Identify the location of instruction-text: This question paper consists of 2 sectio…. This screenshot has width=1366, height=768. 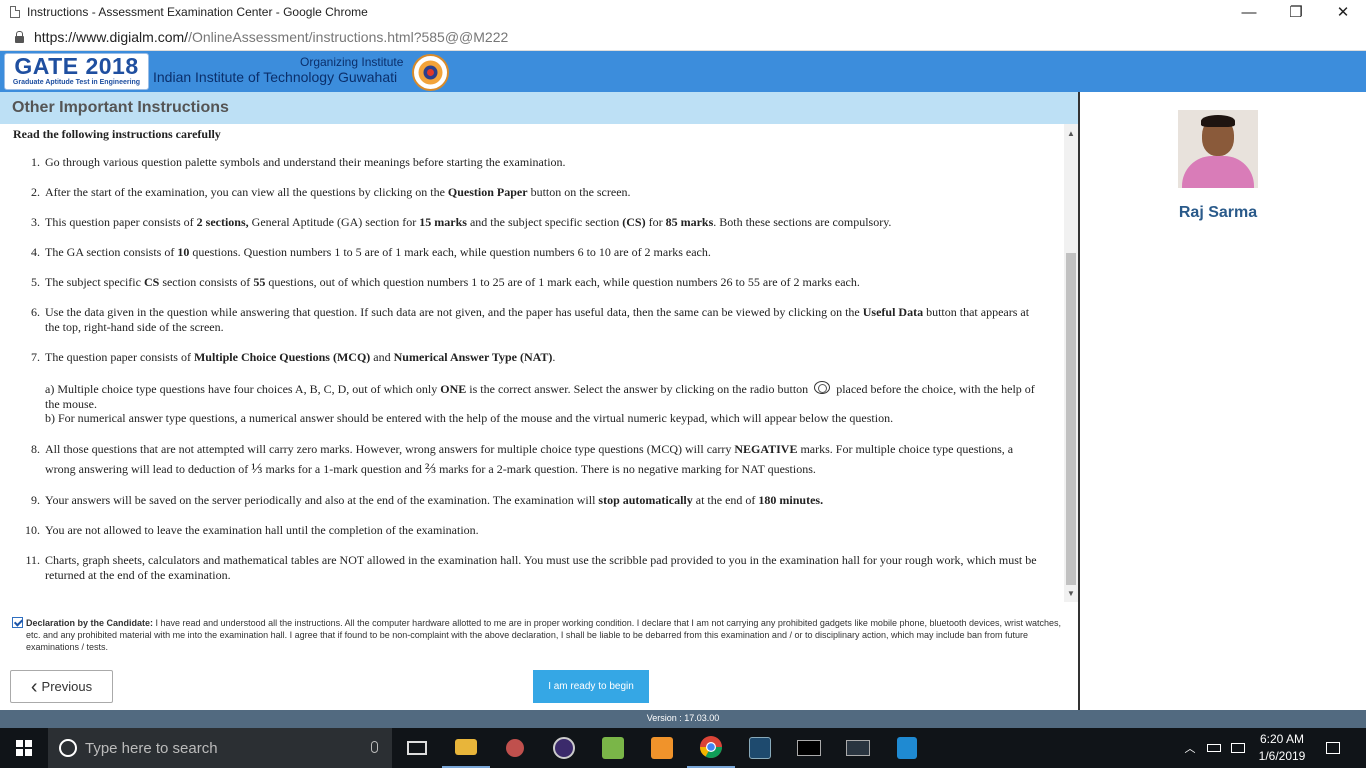
(468, 222).